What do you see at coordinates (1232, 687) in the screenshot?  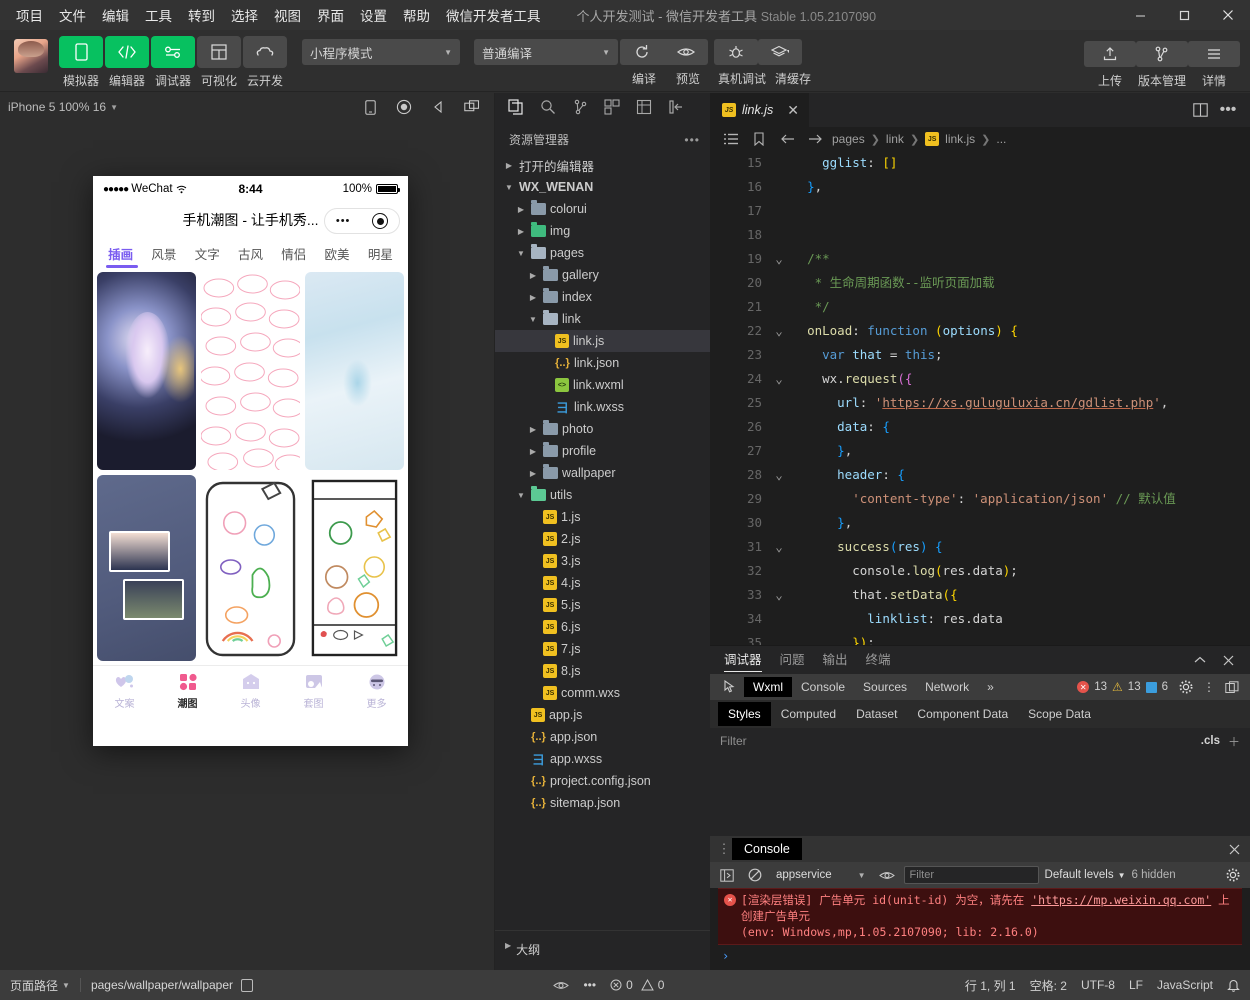 I see `dock-panel-icon` at bounding box center [1232, 687].